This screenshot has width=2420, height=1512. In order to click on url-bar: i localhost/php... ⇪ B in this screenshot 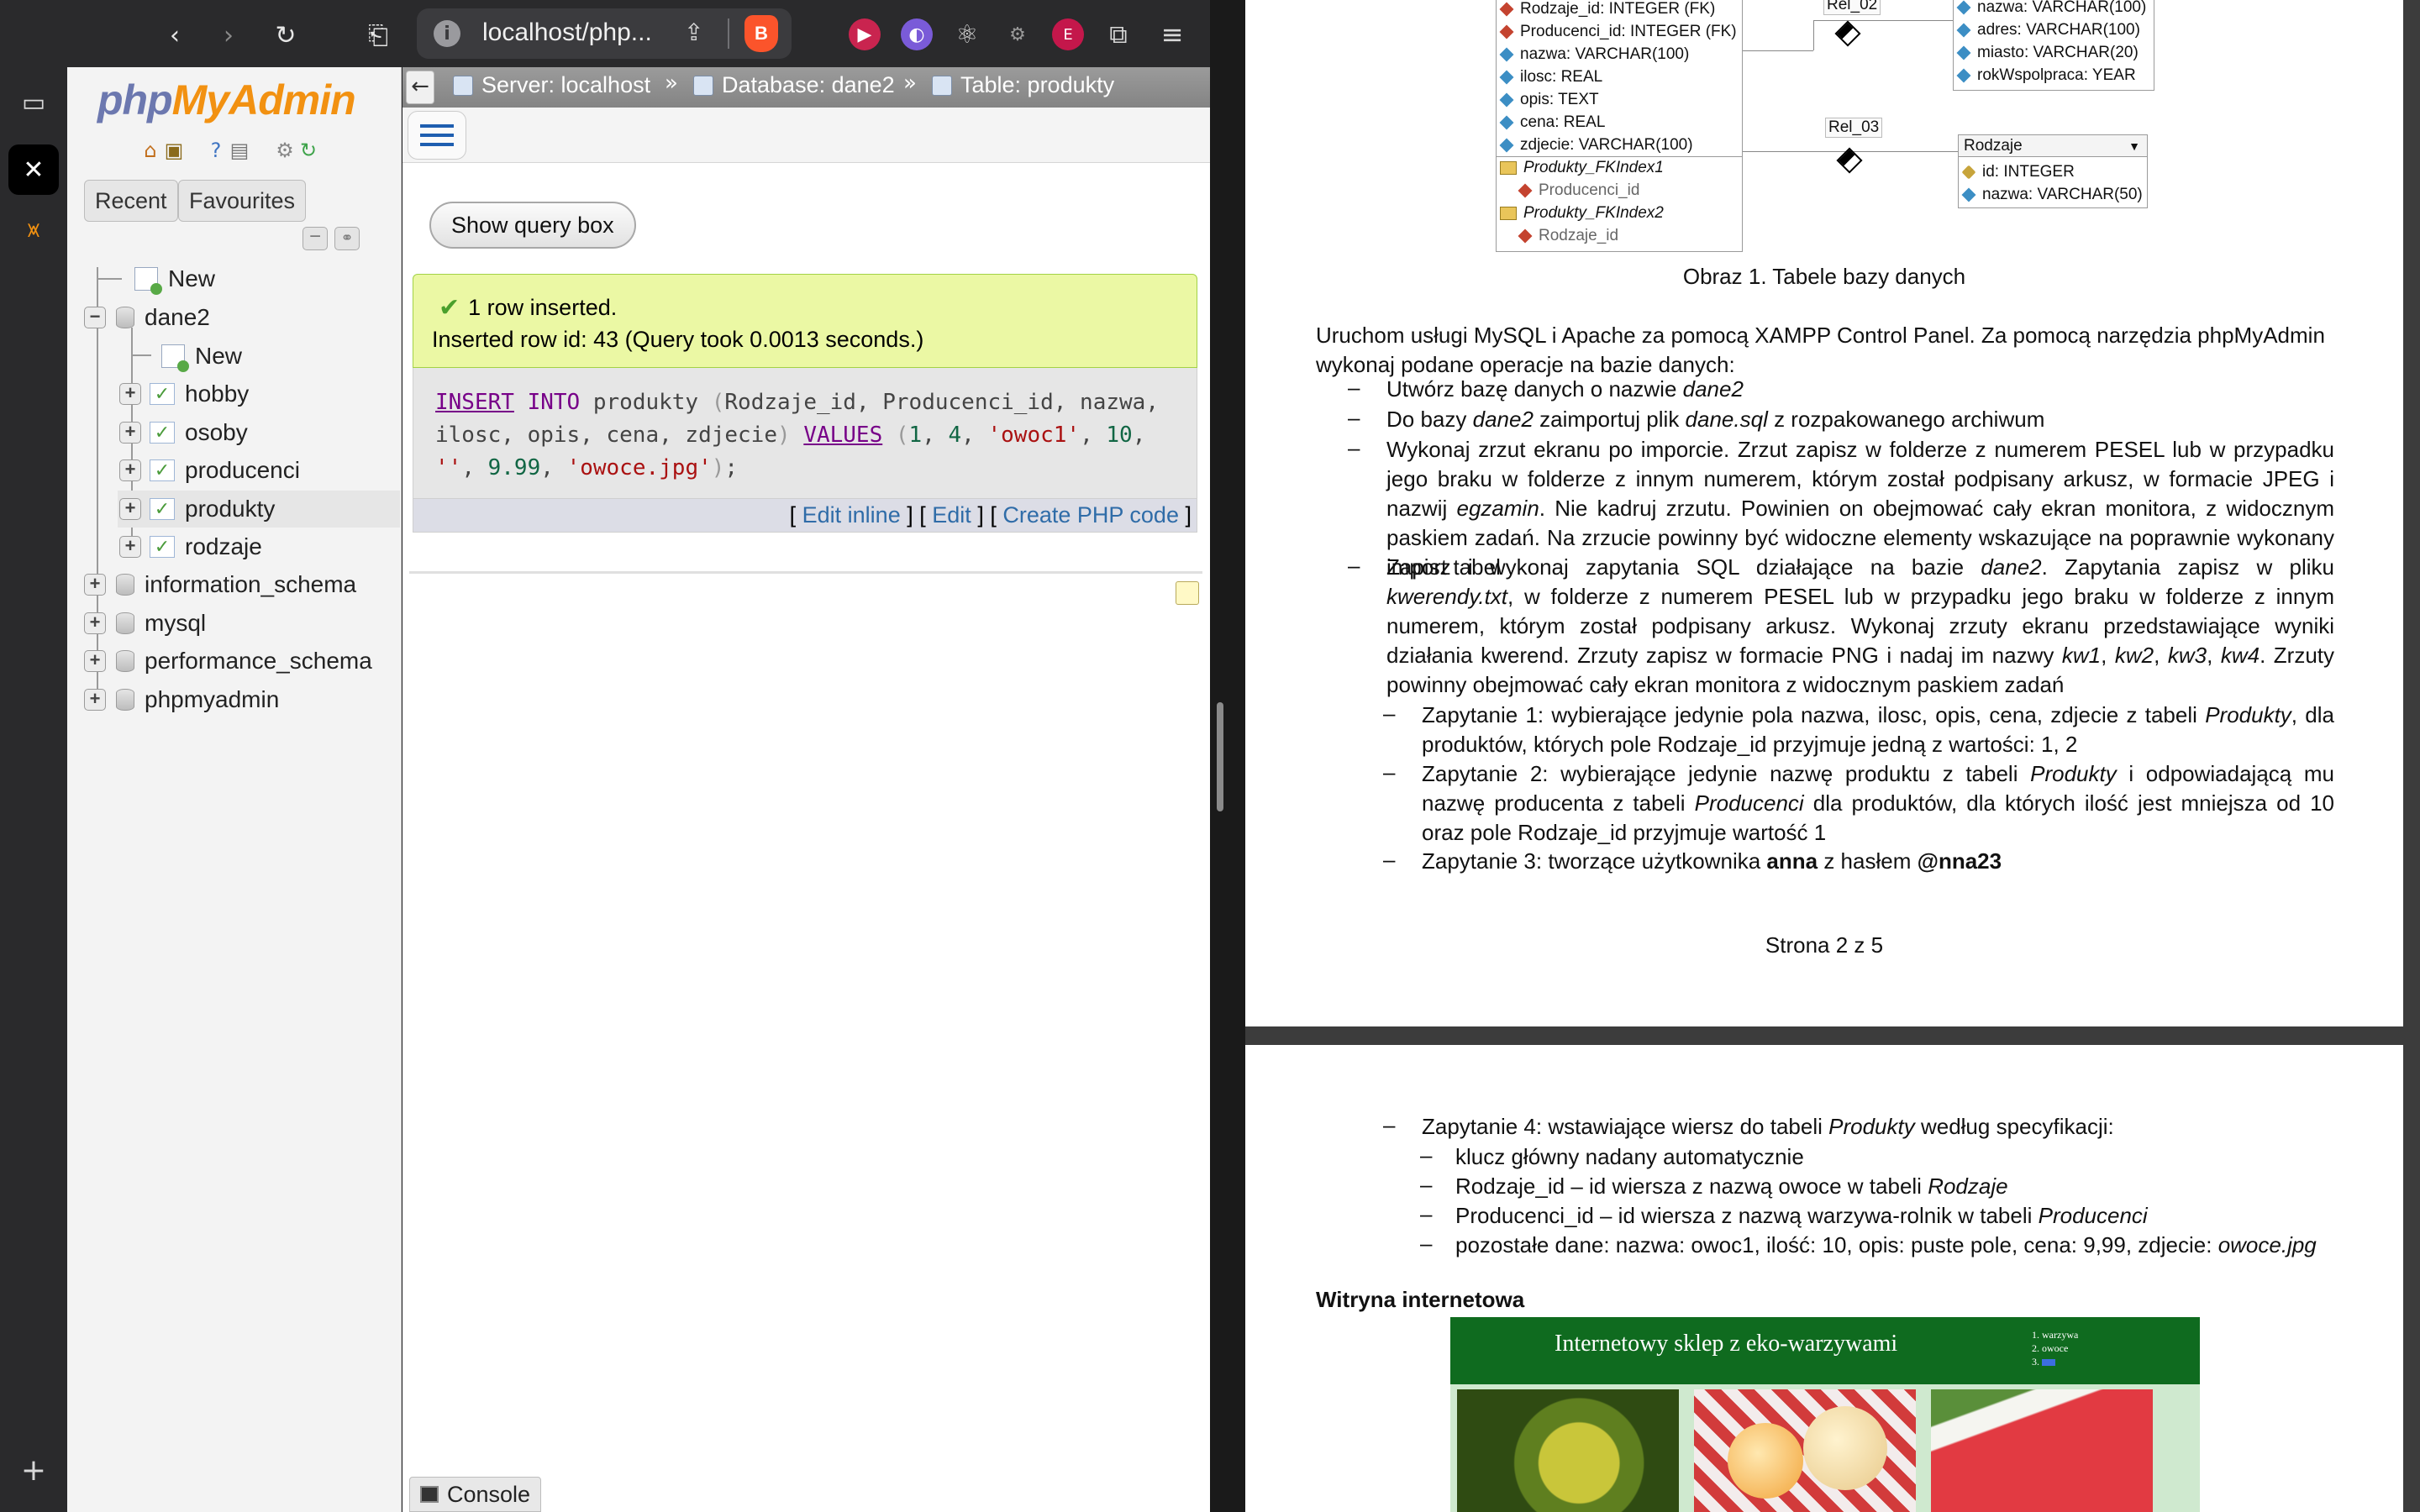, I will do `click(604, 33)`.